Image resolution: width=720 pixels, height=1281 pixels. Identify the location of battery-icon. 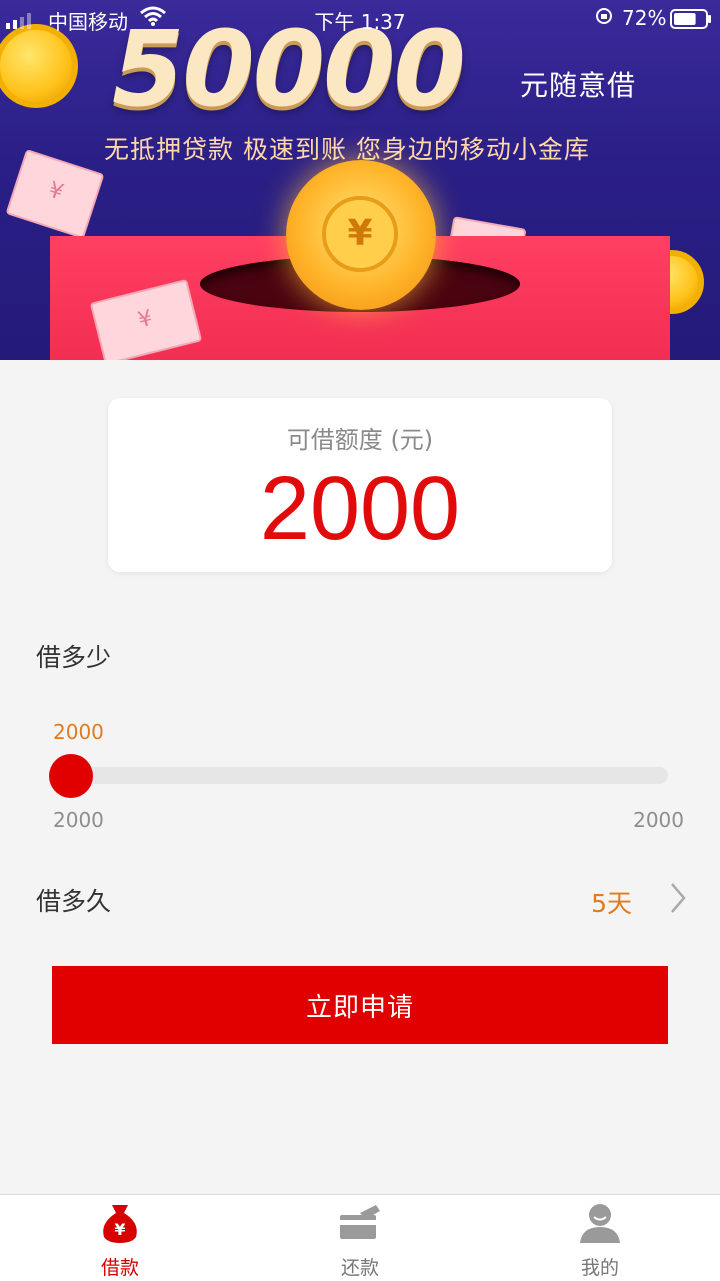
(691, 21).